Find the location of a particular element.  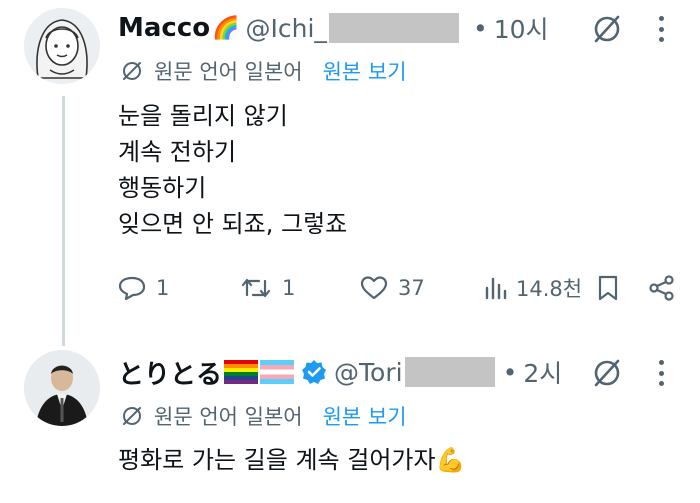

share-button is located at coordinates (662, 288).